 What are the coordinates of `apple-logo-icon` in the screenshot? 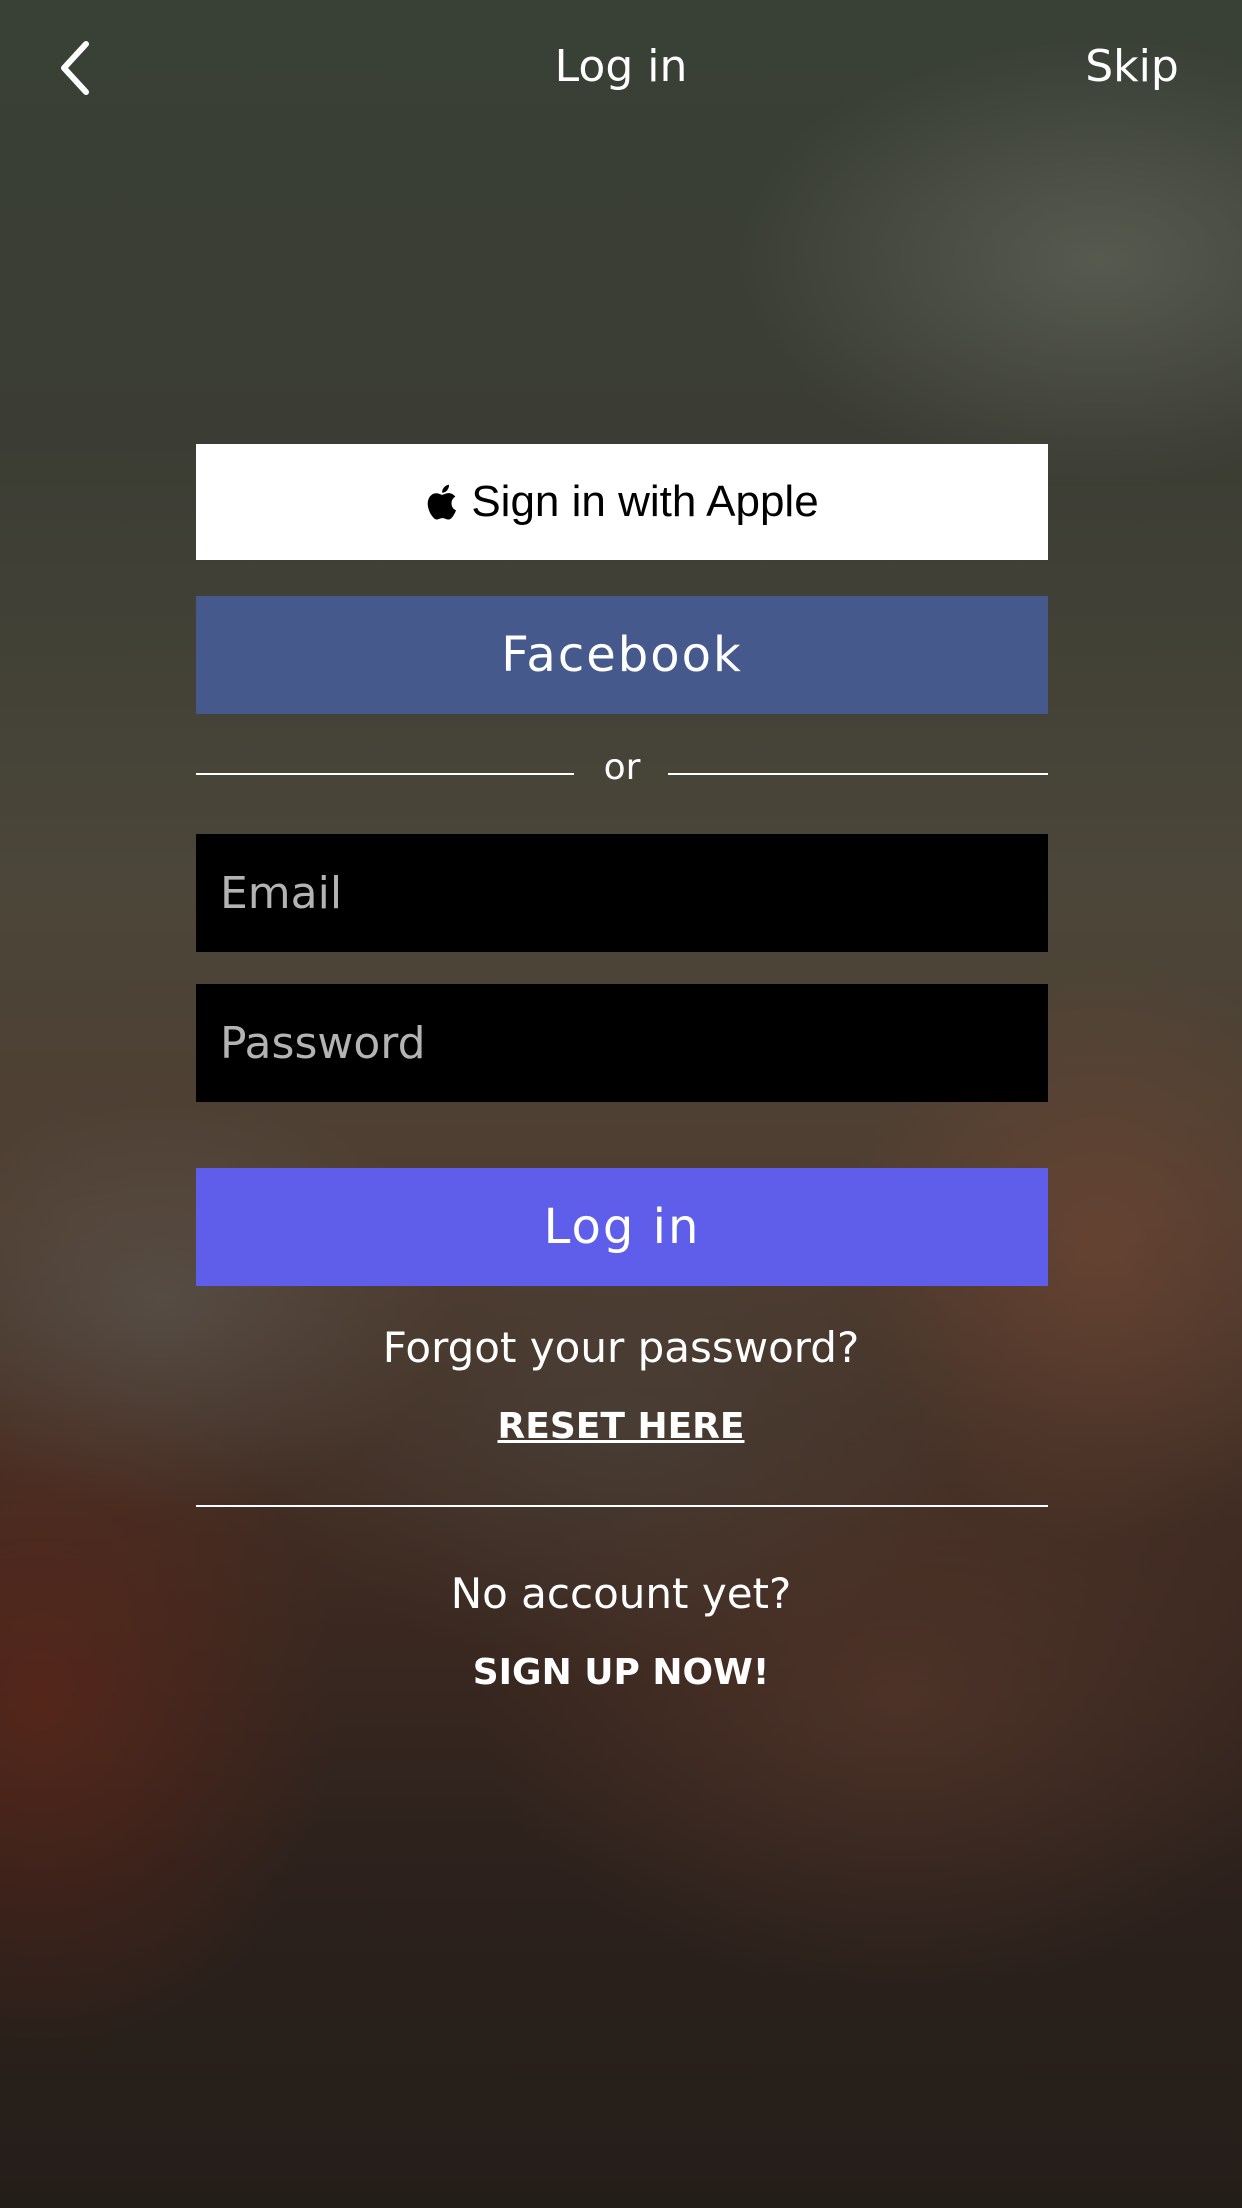 It's located at (442, 502).